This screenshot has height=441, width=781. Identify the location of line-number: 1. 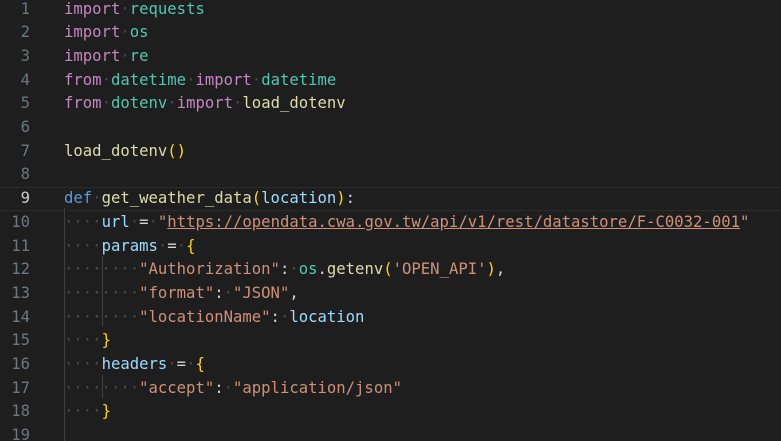
(25, 9).